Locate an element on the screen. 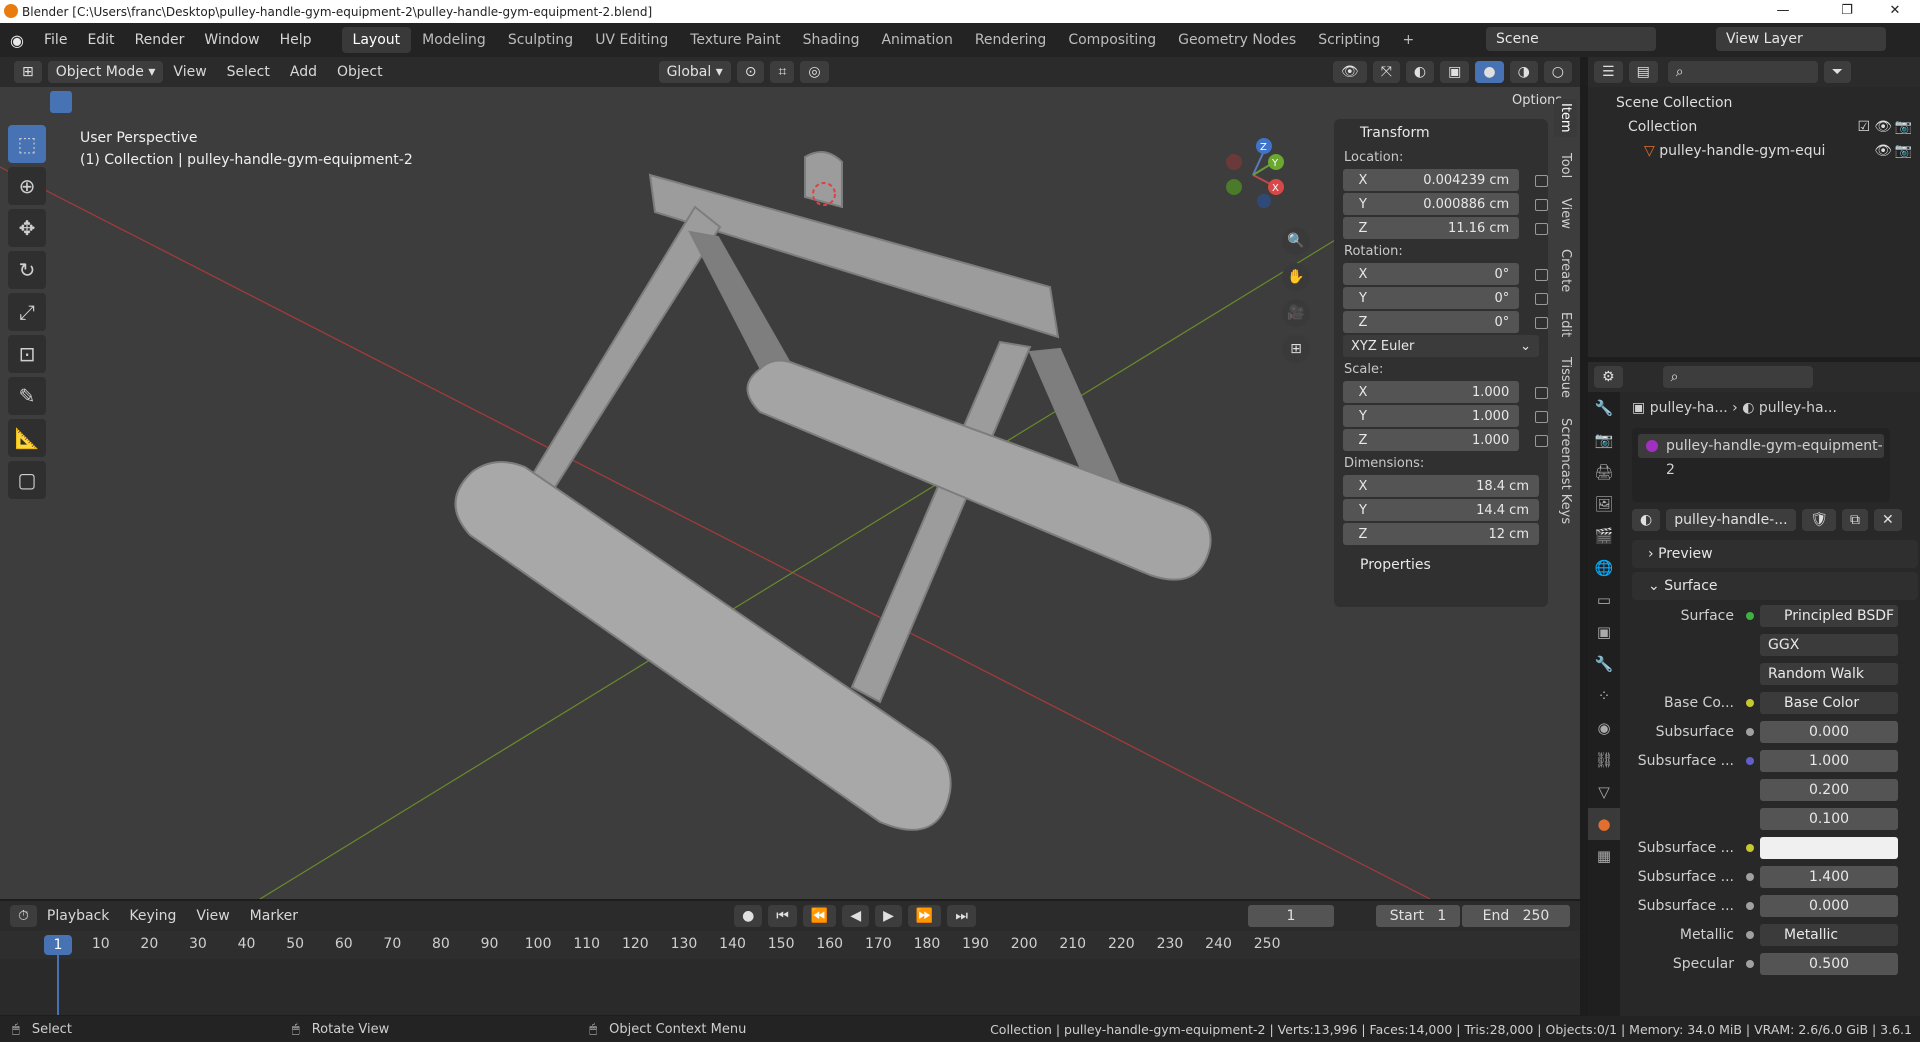 The width and height of the screenshot is (1920, 1042). camera-icon: 📷 is located at coordinates (1903, 127).